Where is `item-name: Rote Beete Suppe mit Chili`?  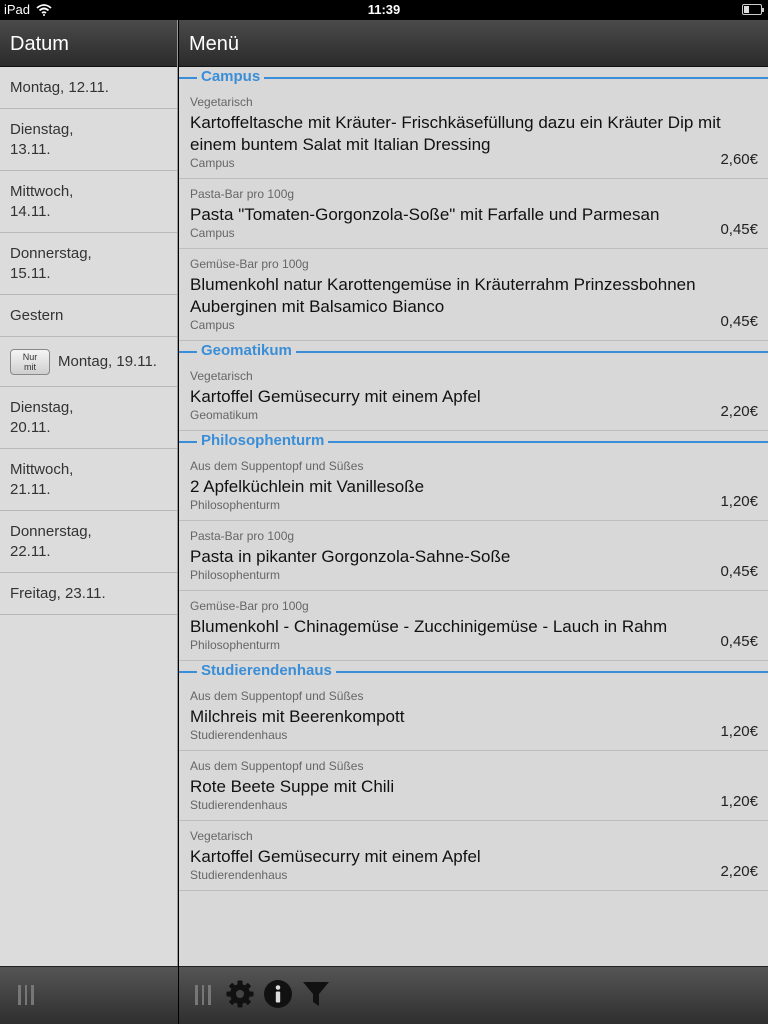 item-name: Rote Beete Suppe mit Chili is located at coordinates (292, 786).